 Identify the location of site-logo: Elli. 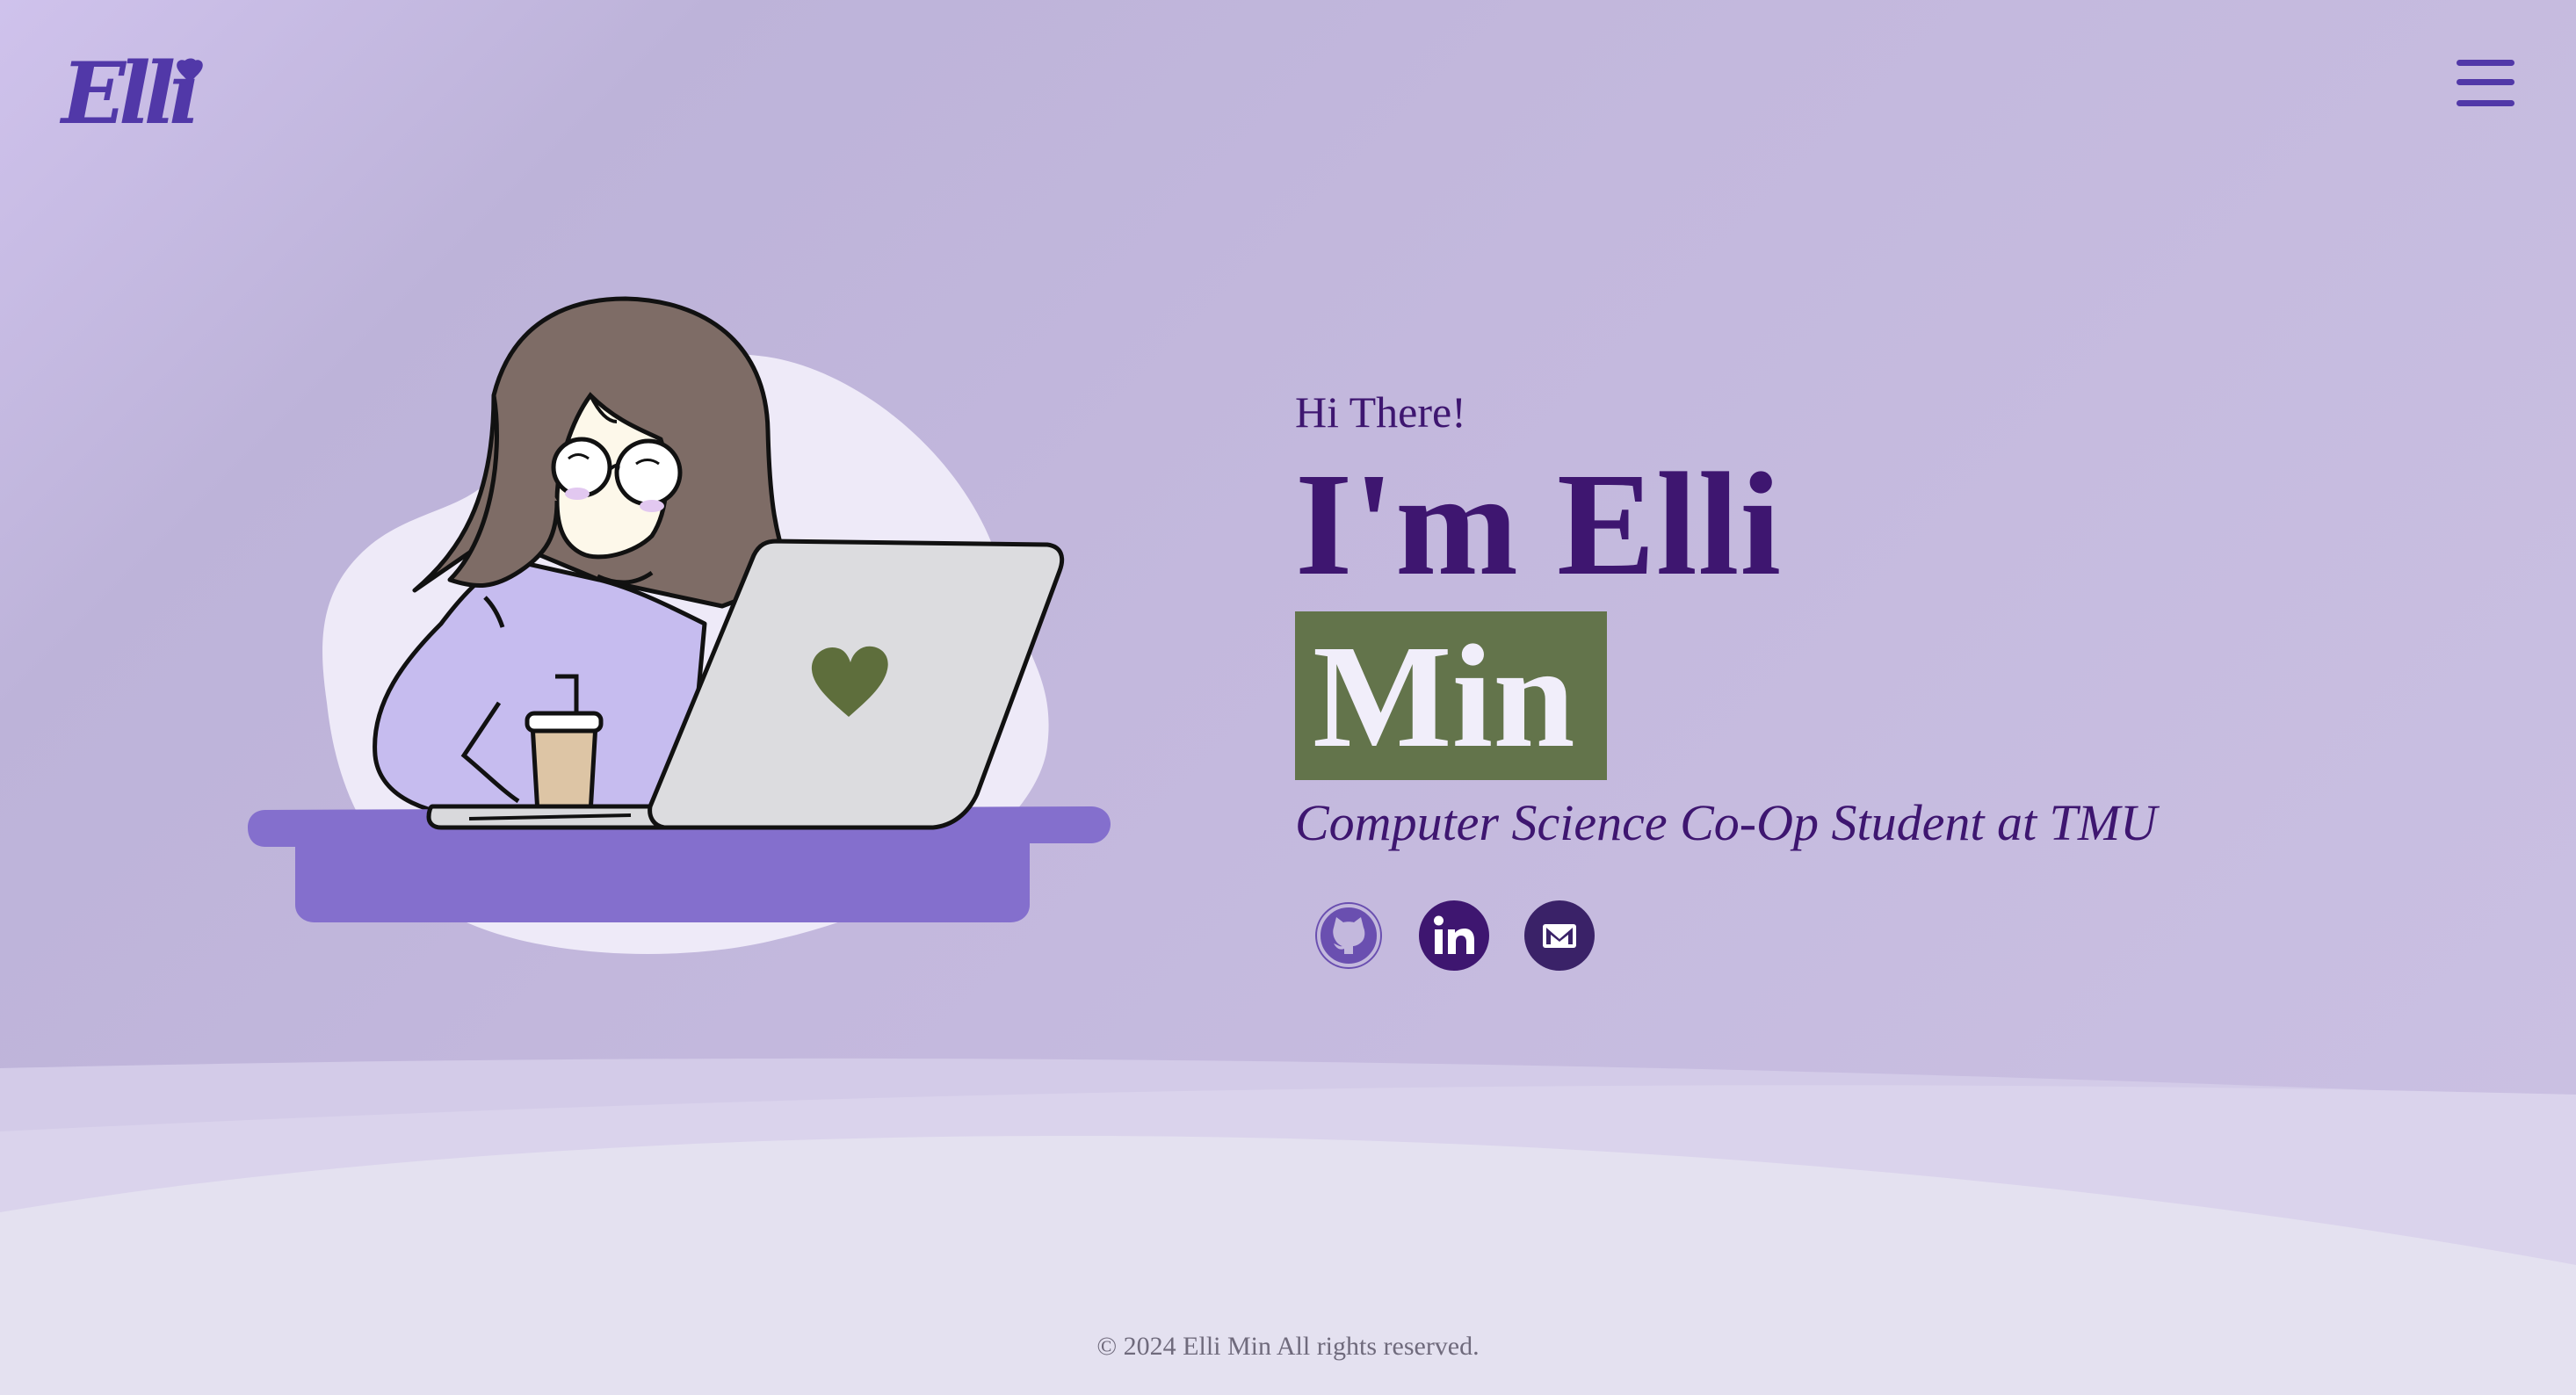
(135, 91).